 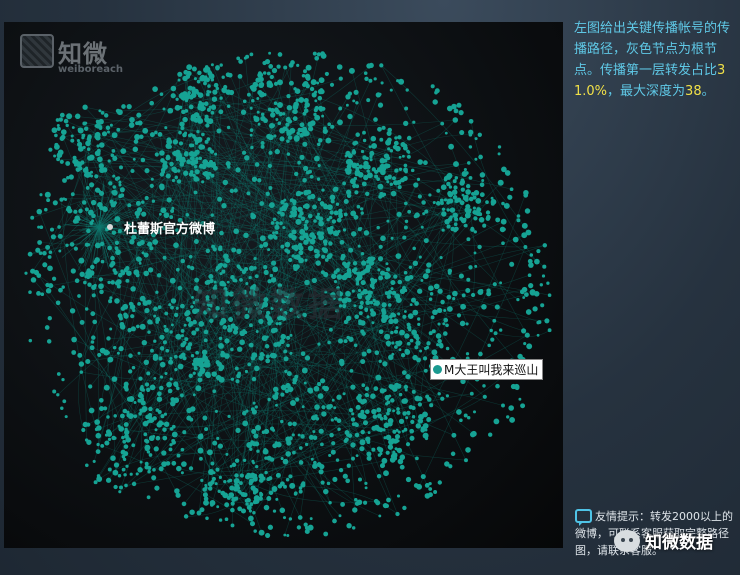 What do you see at coordinates (71, 60) in the screenshot?
I see `watermark-logo: 知微 weiboreach` at bounding box center [71, 60].